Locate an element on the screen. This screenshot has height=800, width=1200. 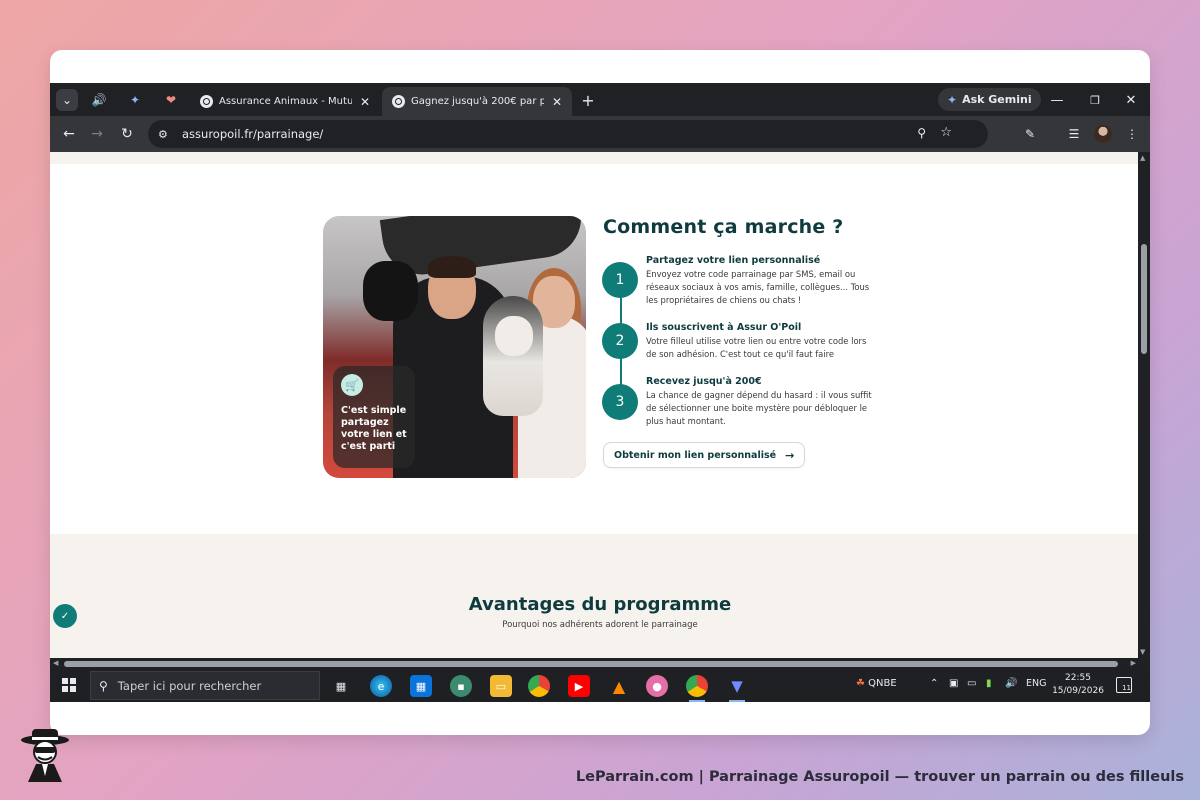
app-monitor-icon: ▪ is located at coordinates (461, 686).